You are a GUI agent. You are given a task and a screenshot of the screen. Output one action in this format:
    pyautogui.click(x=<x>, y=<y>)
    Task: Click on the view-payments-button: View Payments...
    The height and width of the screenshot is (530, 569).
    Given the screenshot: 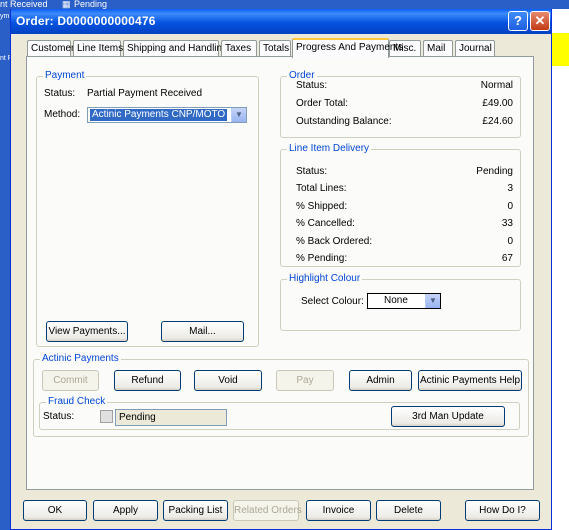 What is the action you would take?
    pyautogui.click(x=87, y=331)
    